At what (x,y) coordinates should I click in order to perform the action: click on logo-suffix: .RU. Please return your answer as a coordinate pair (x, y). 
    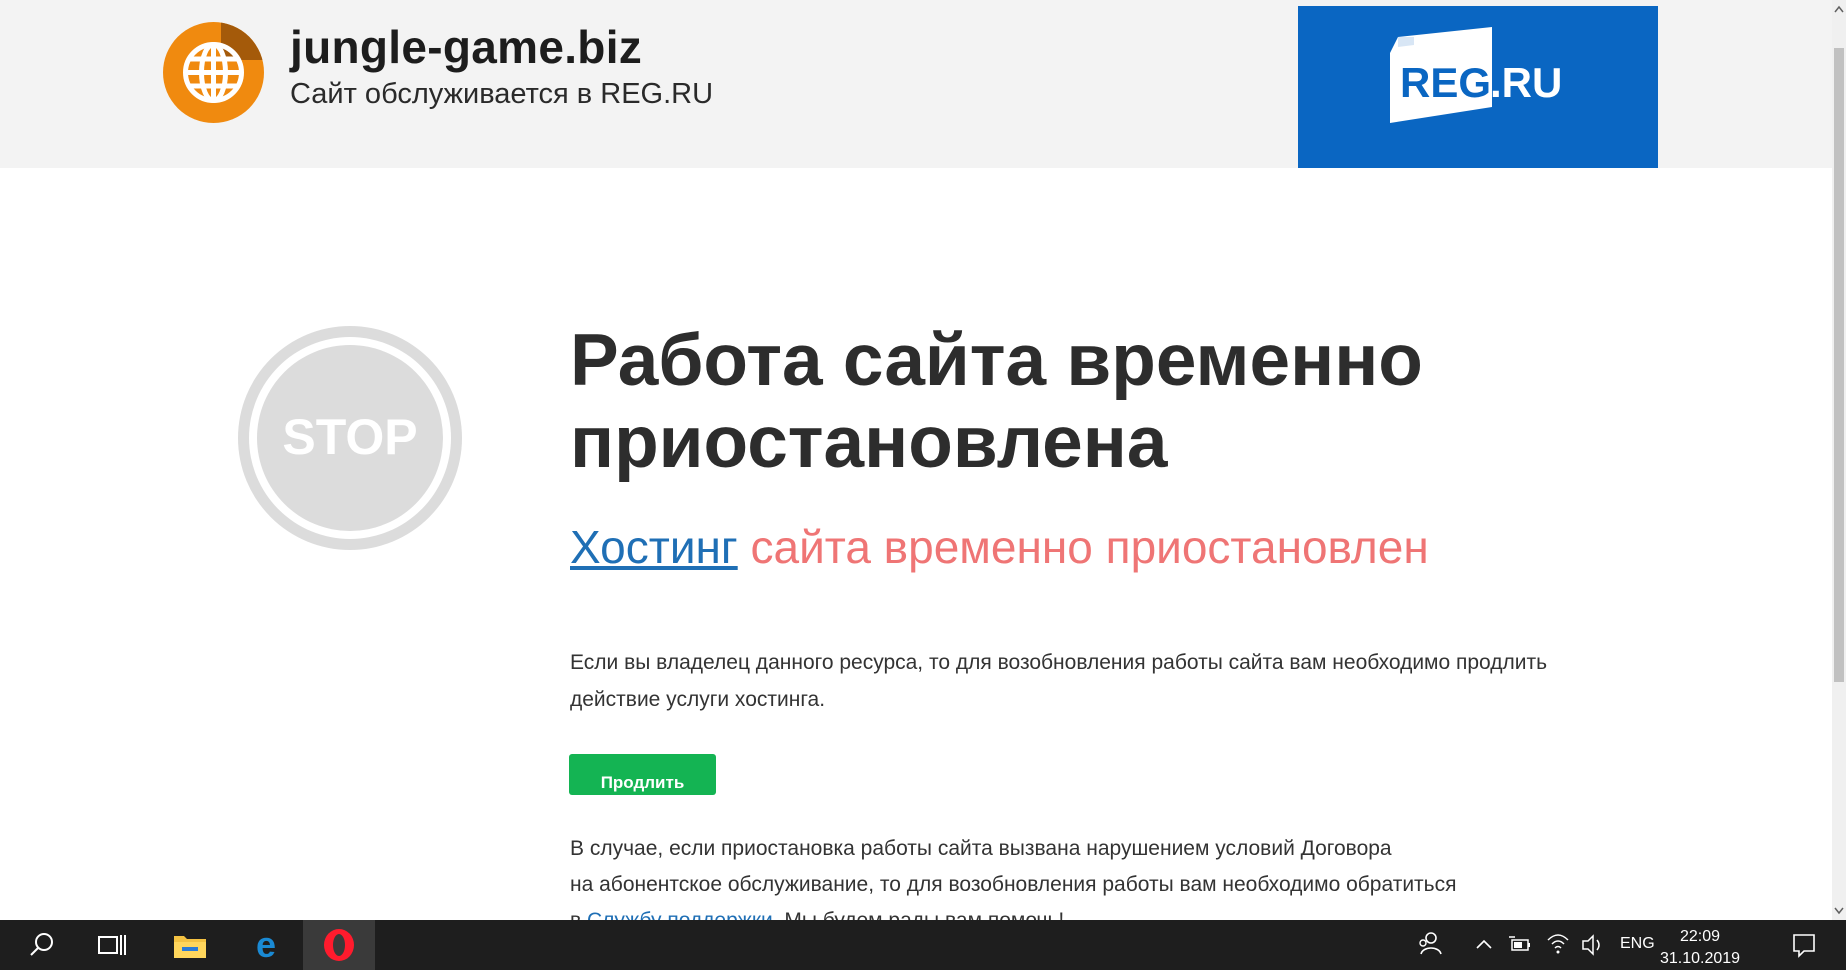
    Looking at the image, I should click on (1526, 82).